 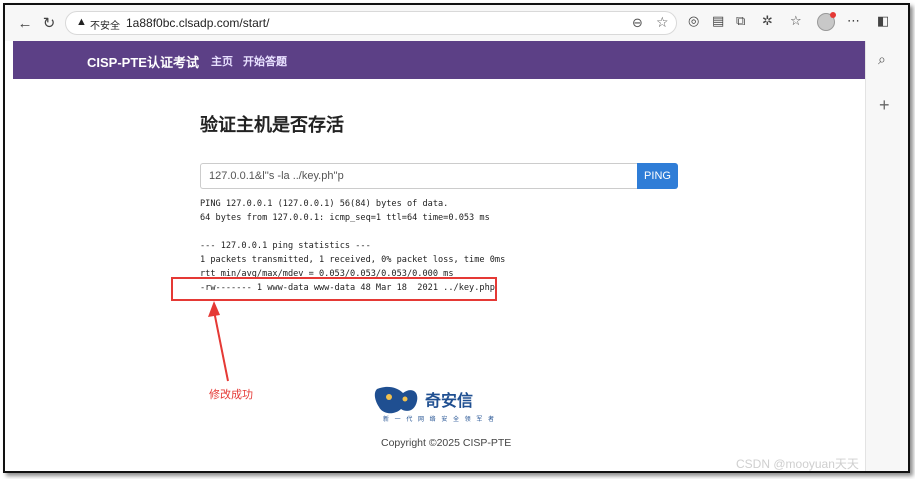 What do you see at coordinates (446, 443) in the screenshot?
I see `copyright-text: Copyright ©2025 CISP-PTE` at bounding box center [446, 443].